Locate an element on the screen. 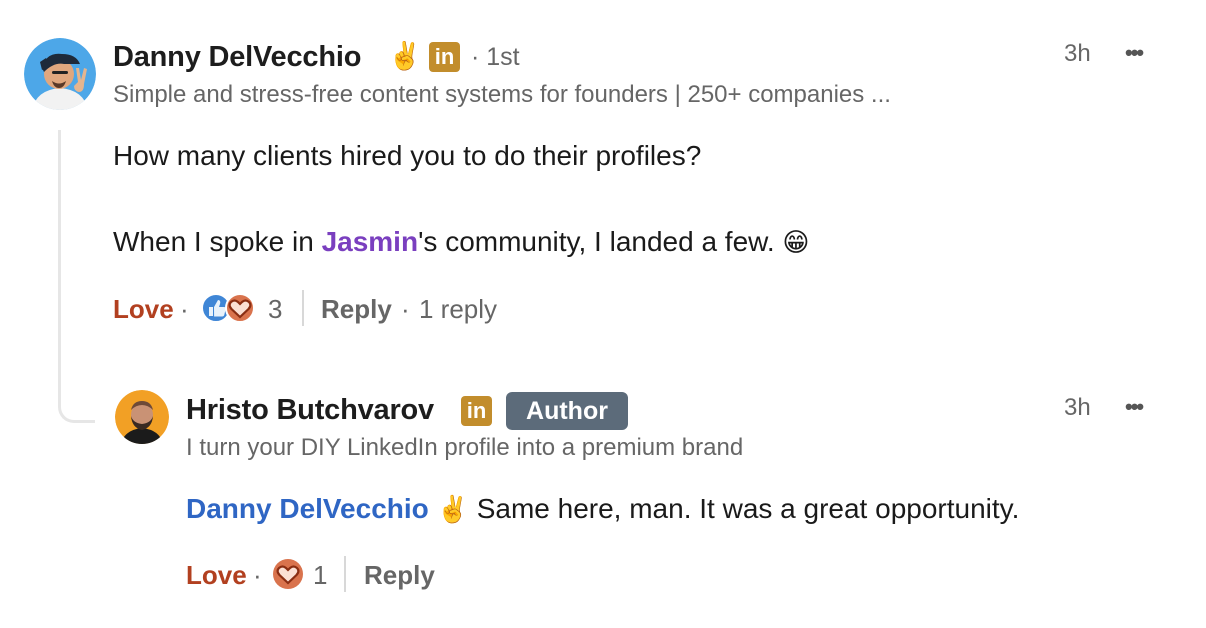 The image size is (1206, 628). reply-love-button: Love is located at coordinates (216, 575).